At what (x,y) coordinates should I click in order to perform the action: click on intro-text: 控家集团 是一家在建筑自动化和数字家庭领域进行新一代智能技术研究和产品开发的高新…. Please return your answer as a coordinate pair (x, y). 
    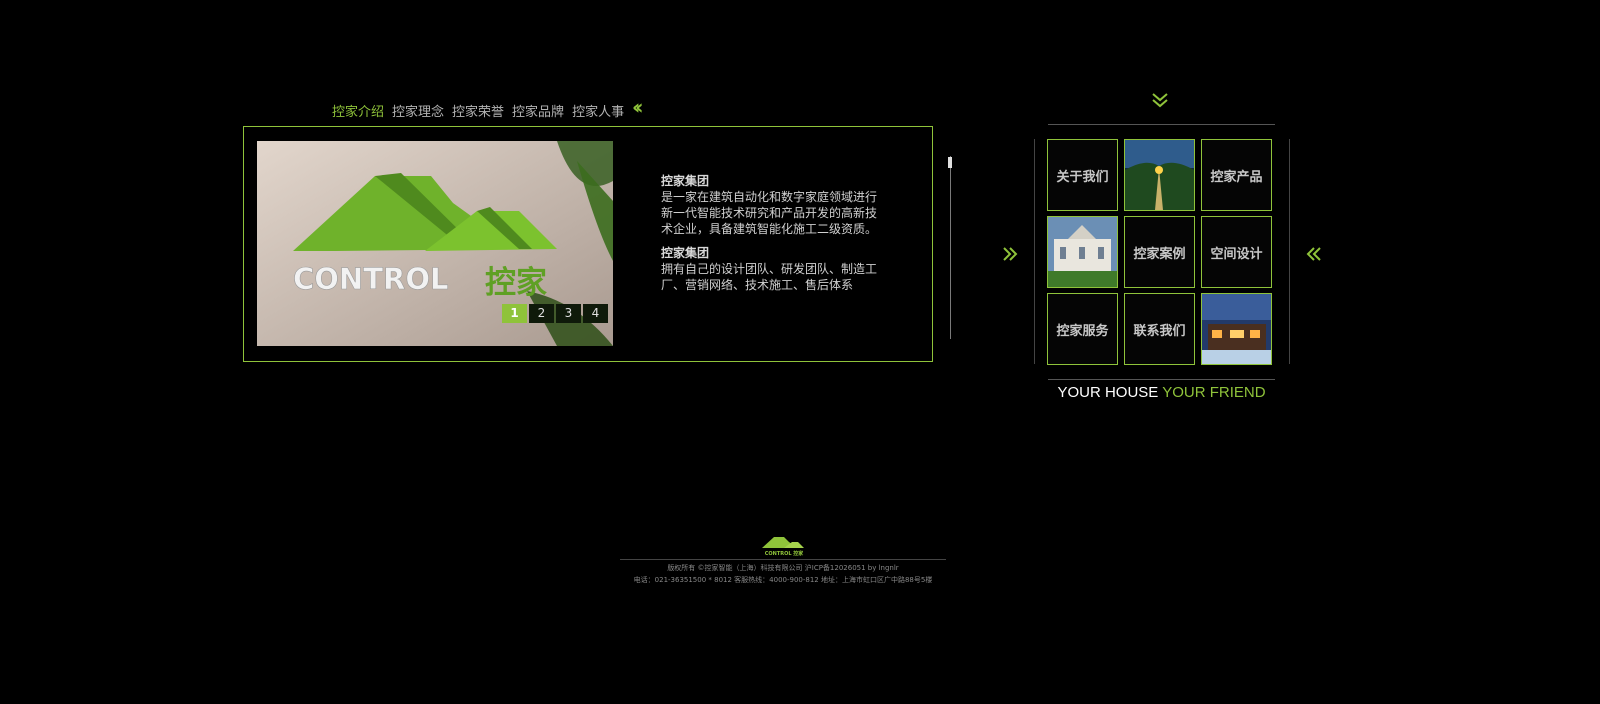
    Looking at the image, I should click on (772, 247).